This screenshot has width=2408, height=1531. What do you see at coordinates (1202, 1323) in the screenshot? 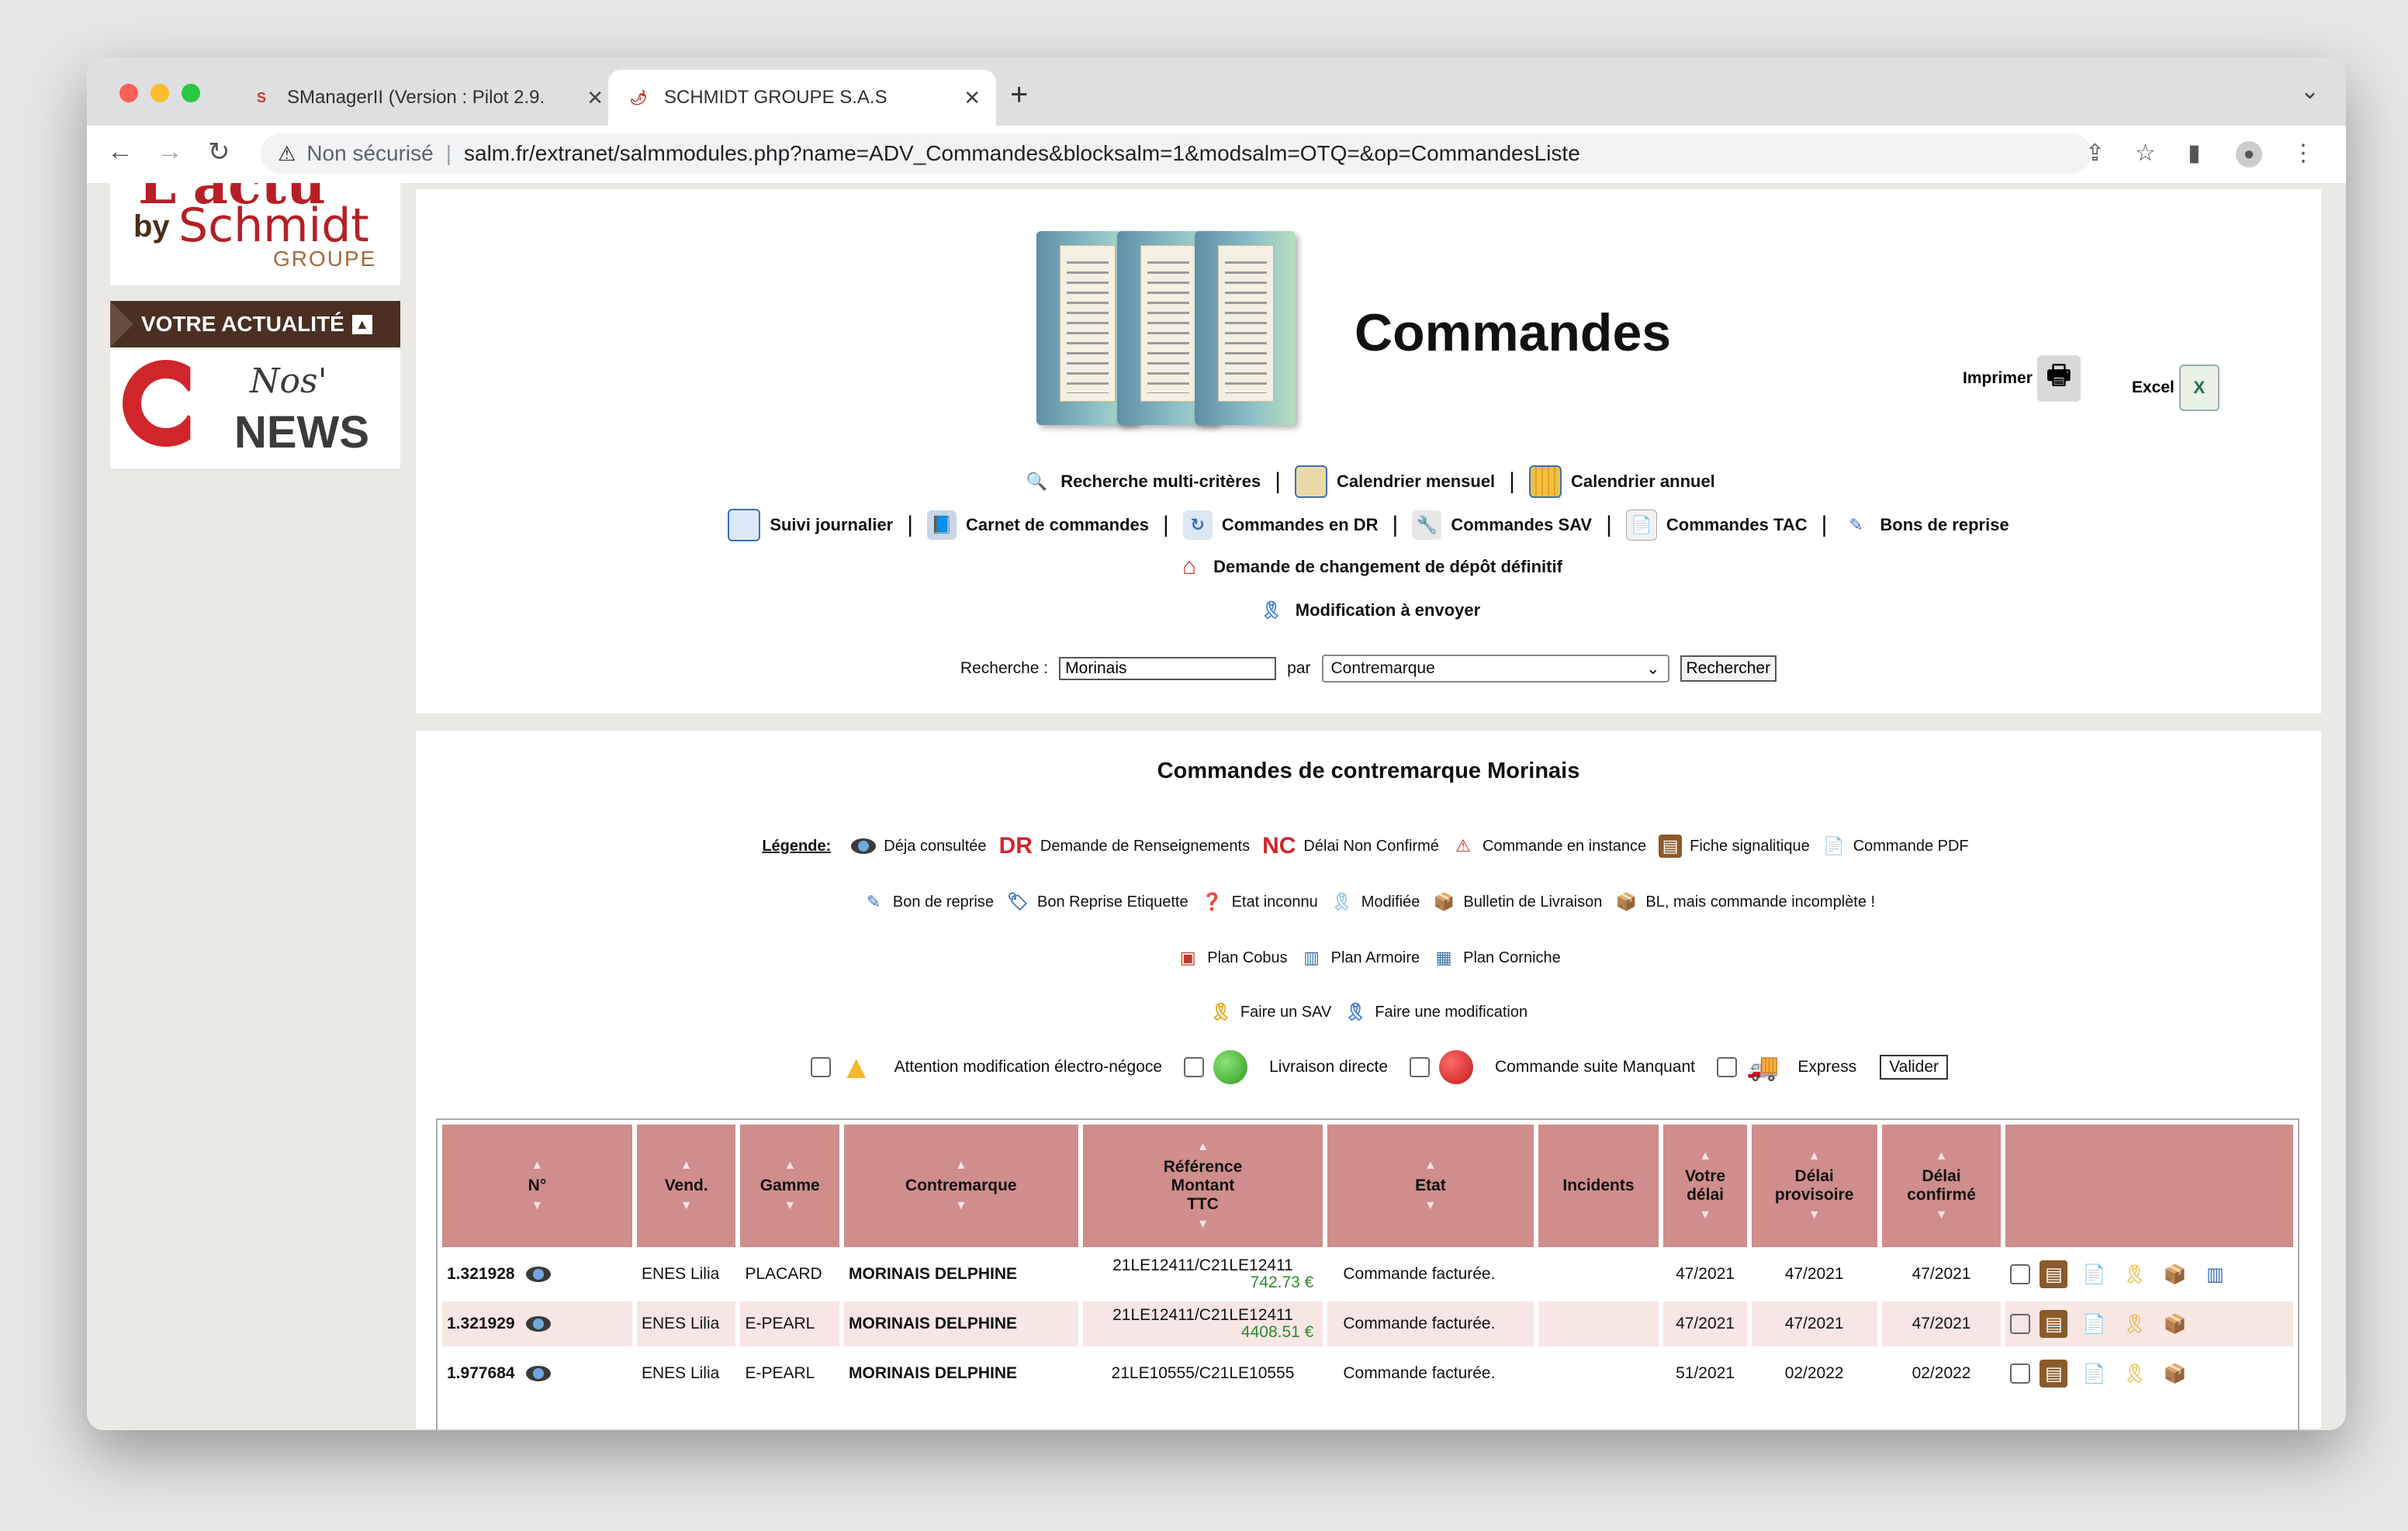
I see `reference: 21LE12411/C21LE12411 4408.51 €` at bounding box center [1202, 1323].